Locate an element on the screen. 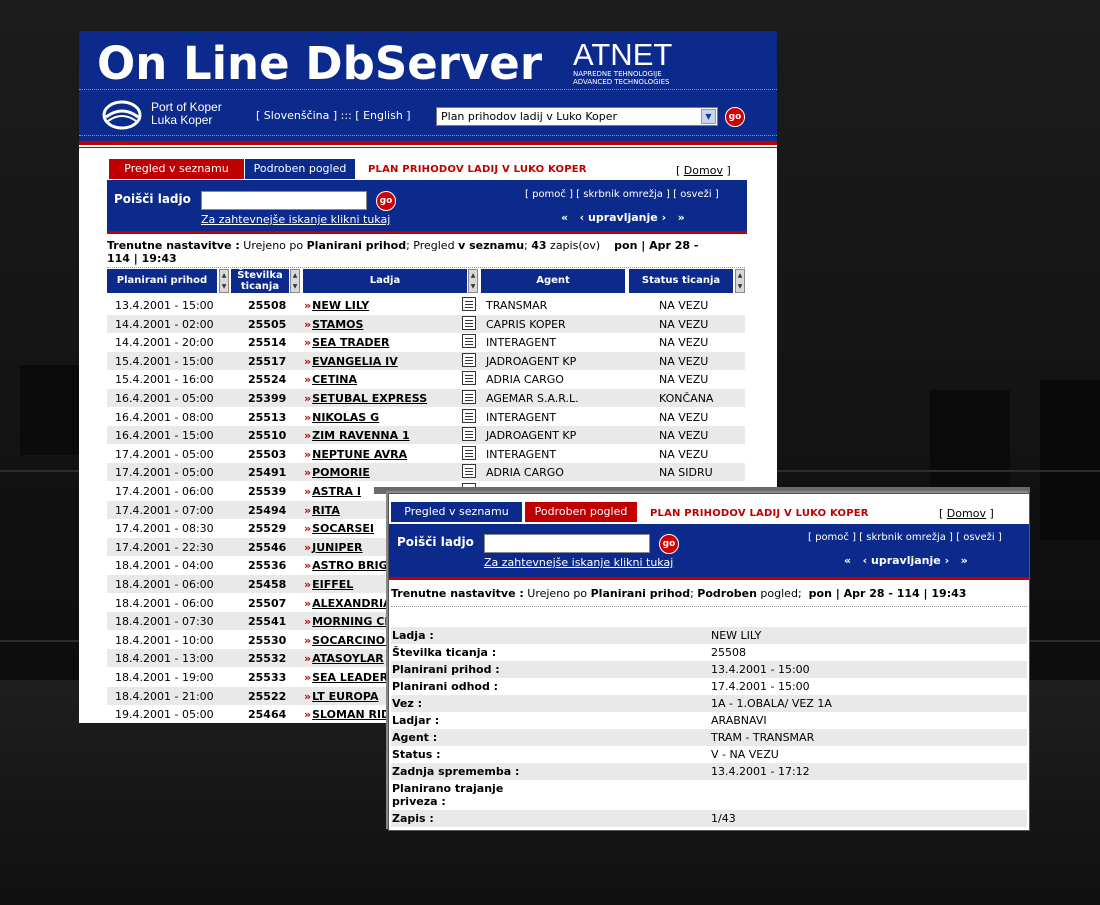 Image resolution: width=1100 pixels, height=905 pixels. ship-link: NEW LILY is located at coordinates (336, 305).